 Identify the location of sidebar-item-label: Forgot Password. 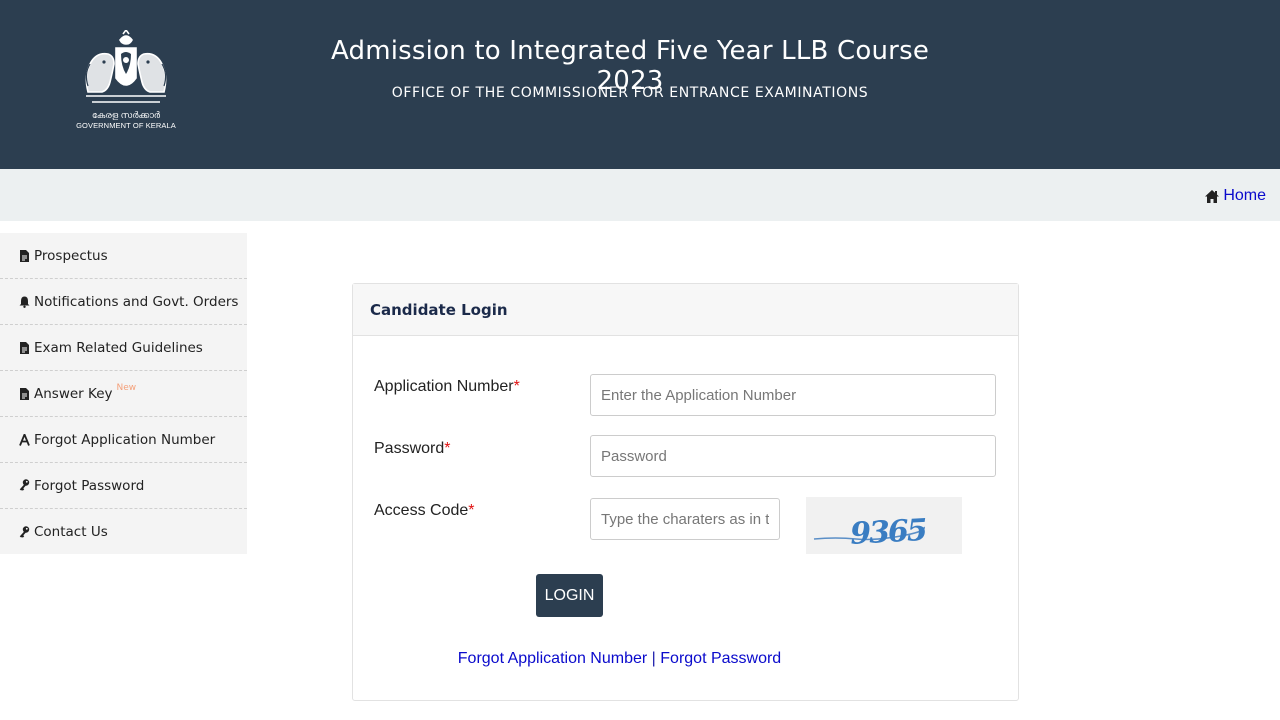
(89, 485).